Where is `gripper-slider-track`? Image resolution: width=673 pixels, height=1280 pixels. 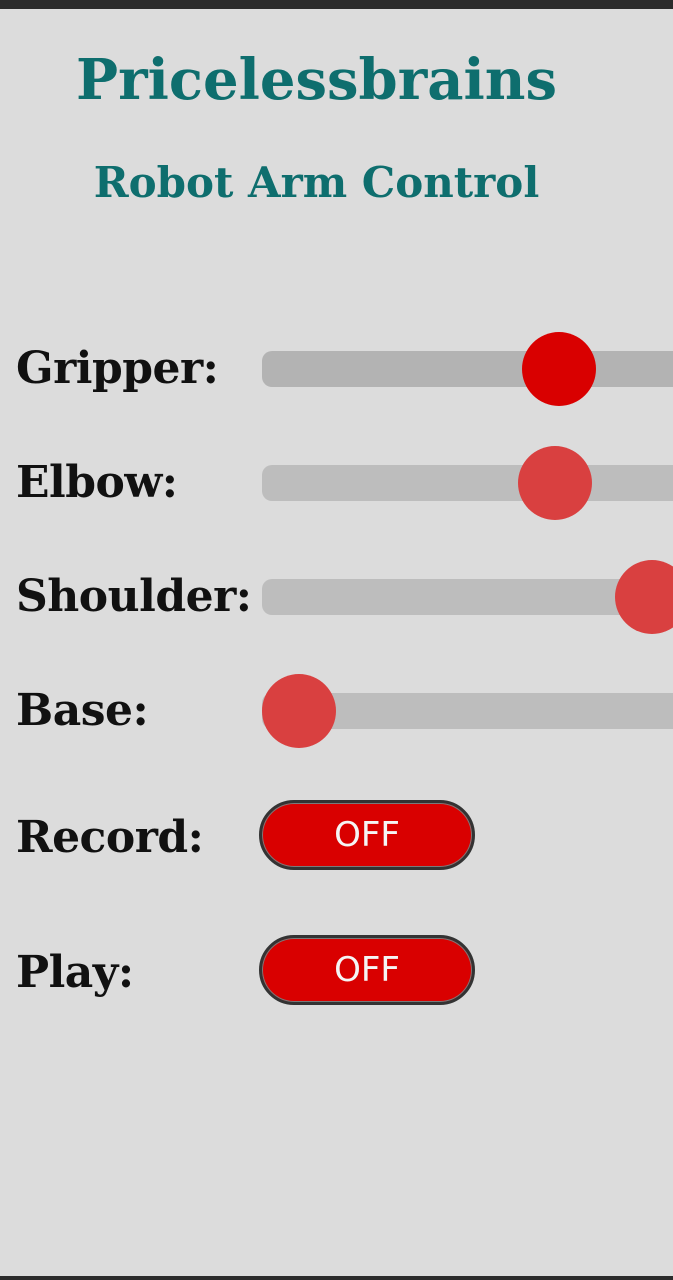
gripper-slider-track is located at coordinates (467, 369).